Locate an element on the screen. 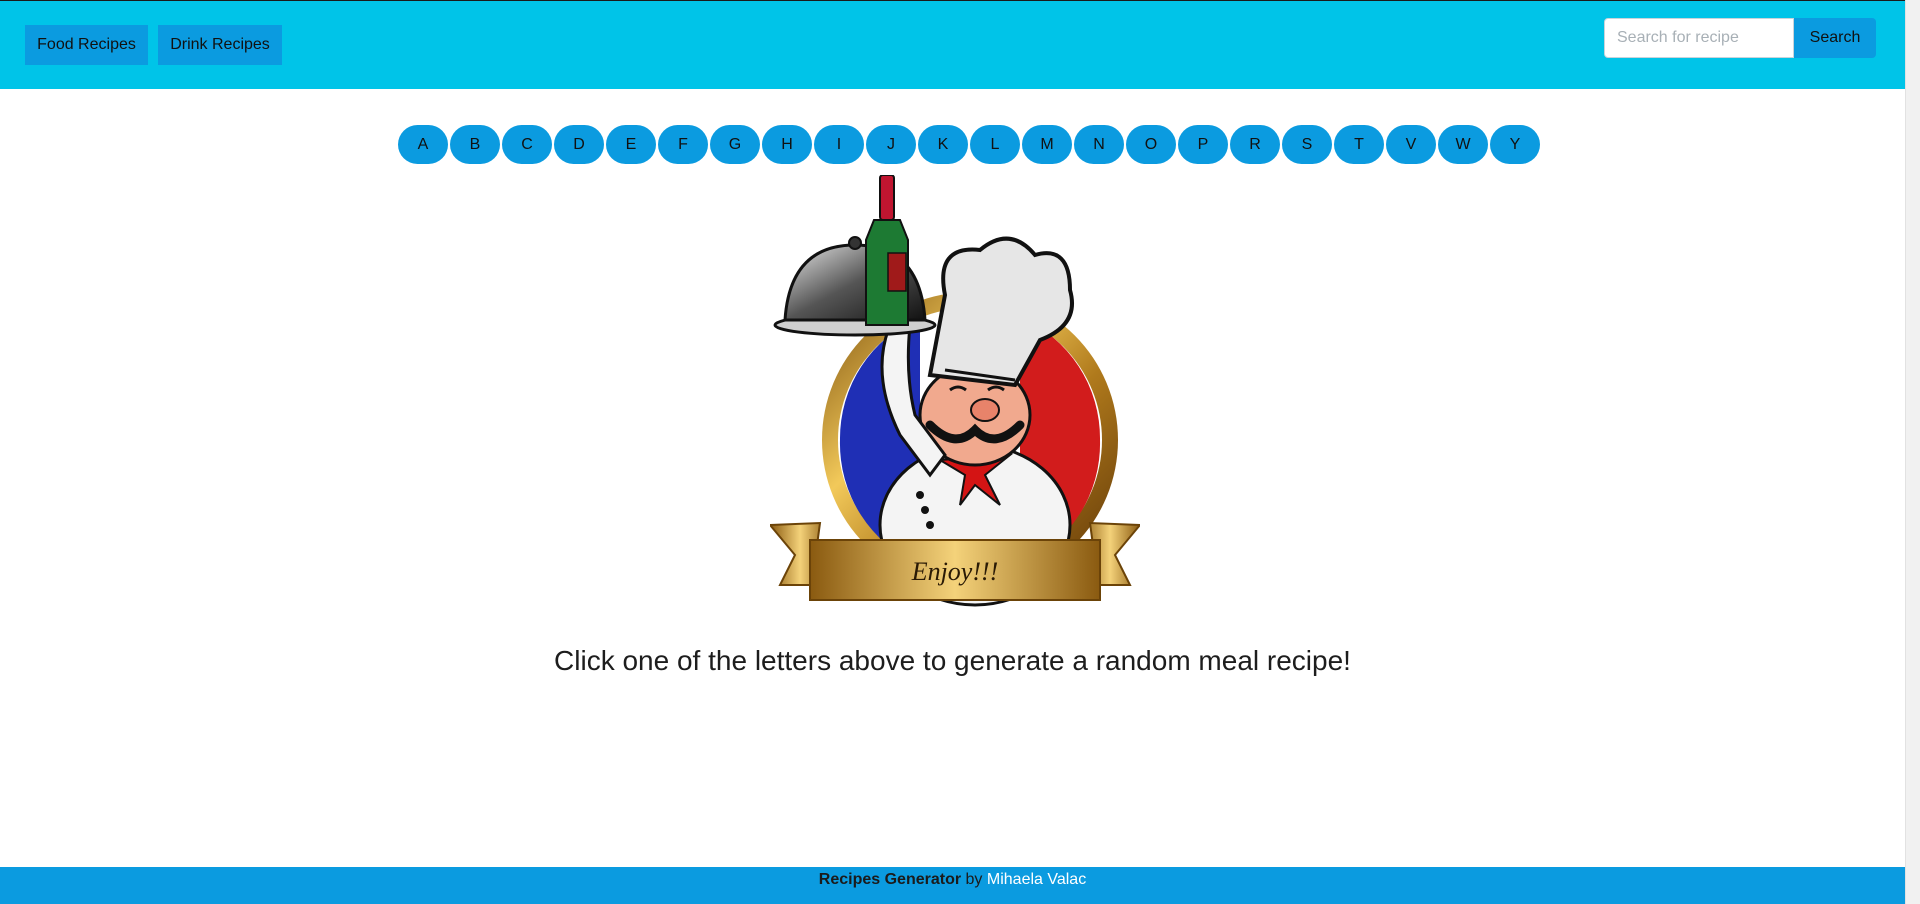 This screenshot has width=1920, height=904. chef-illustration: Enjoy!!! is located at coordinates (955, 391).